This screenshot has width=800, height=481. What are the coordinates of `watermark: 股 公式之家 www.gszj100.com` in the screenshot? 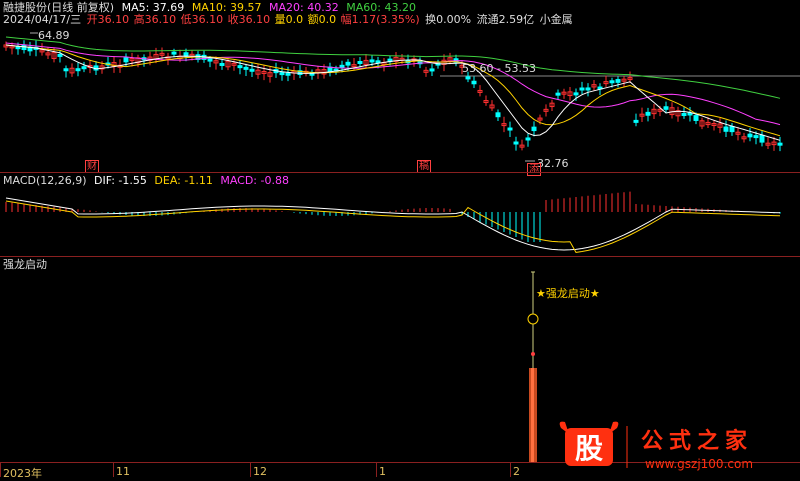 It's located at (675, 446).